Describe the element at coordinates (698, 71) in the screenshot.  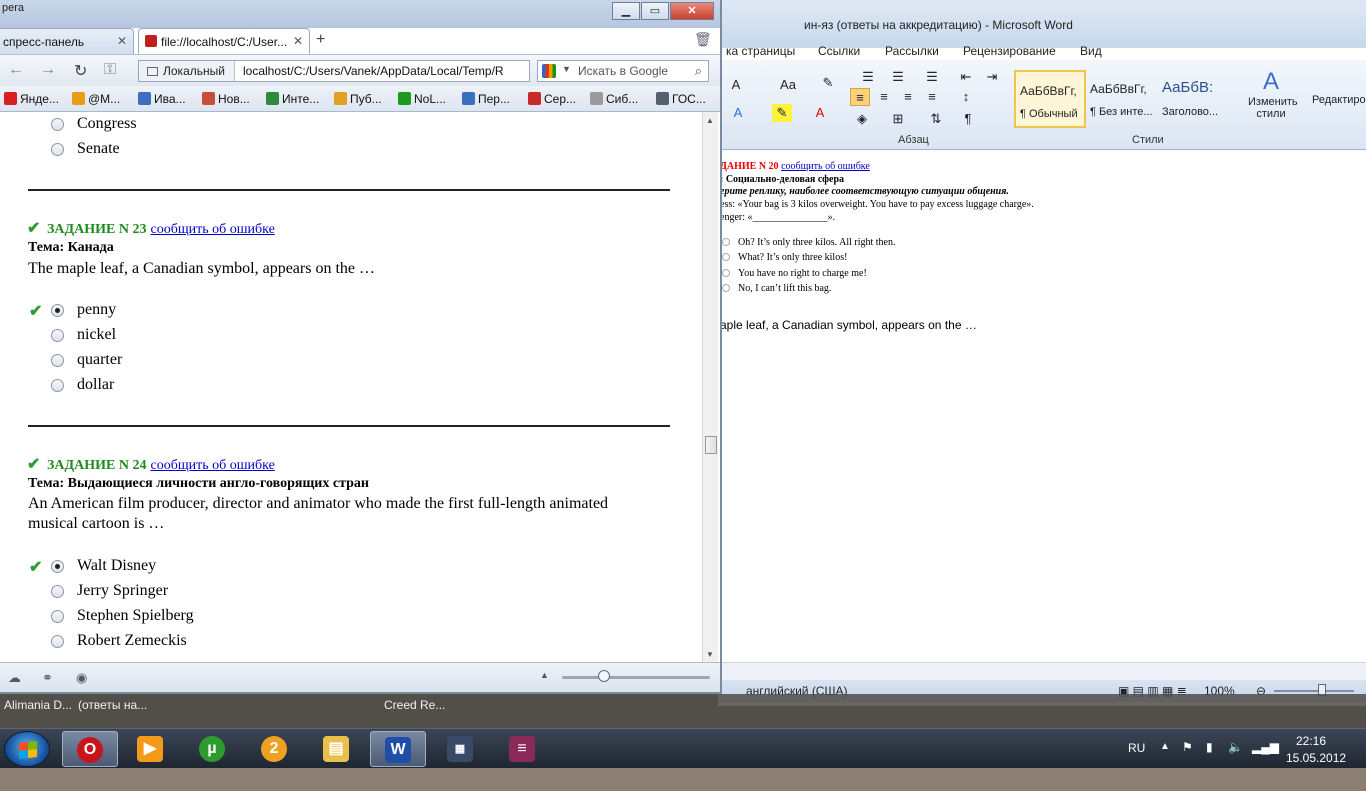
I see `search-icon: ⌕` at that location.